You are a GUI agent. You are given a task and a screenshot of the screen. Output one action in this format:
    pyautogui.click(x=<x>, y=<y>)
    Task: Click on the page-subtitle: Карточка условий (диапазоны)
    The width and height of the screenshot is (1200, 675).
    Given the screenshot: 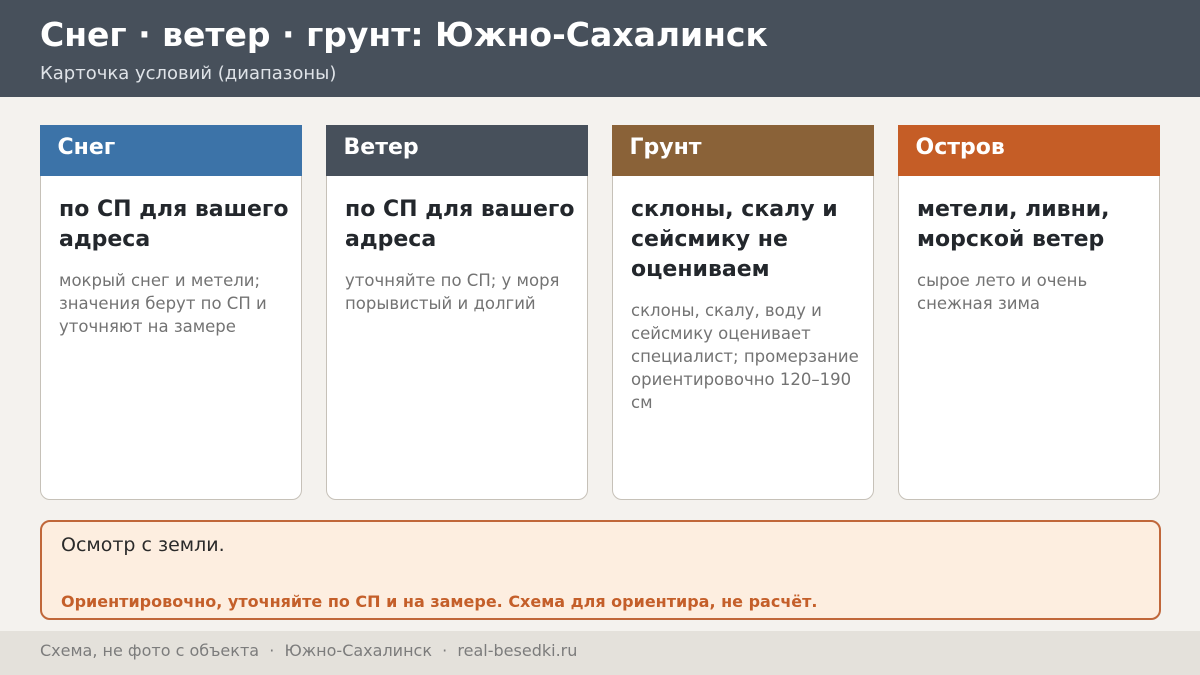 What is the action you would take?
    pyautogui.click(x=188, y=73)
    